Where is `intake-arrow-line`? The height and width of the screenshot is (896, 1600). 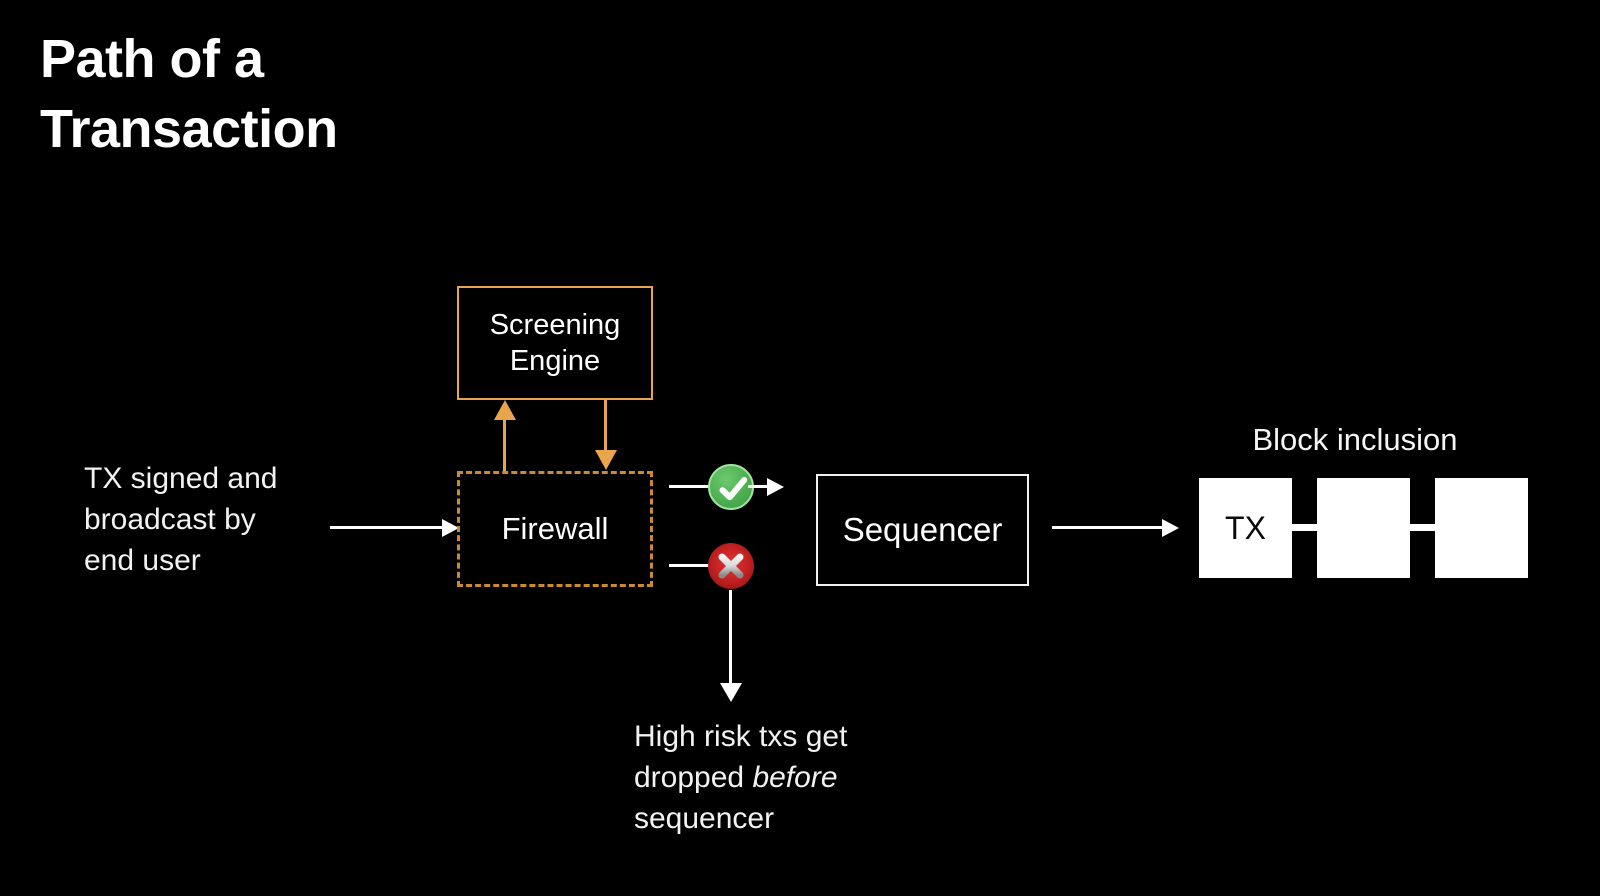
intake-arrow-line is located at coordinates (389, 527).